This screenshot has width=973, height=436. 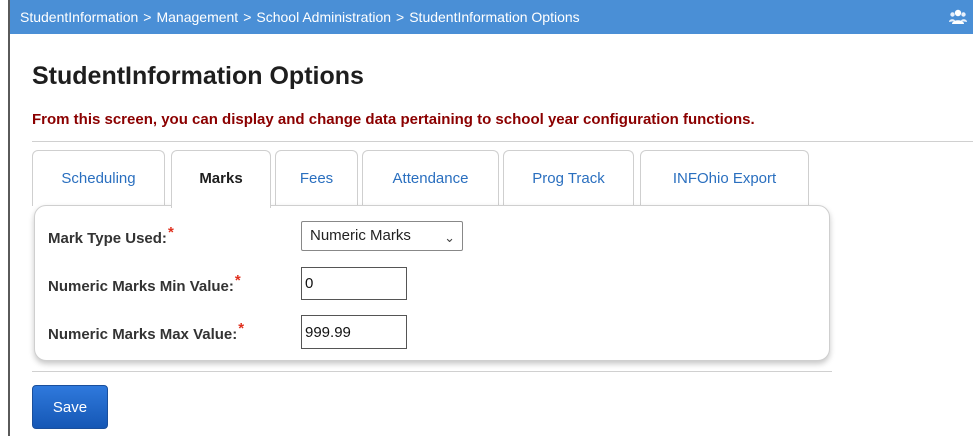 What do you see at coordinates (568, 178) in the screenshot?
I see `tab-prog-track: Prog Track` at bounding box center [568, 178].